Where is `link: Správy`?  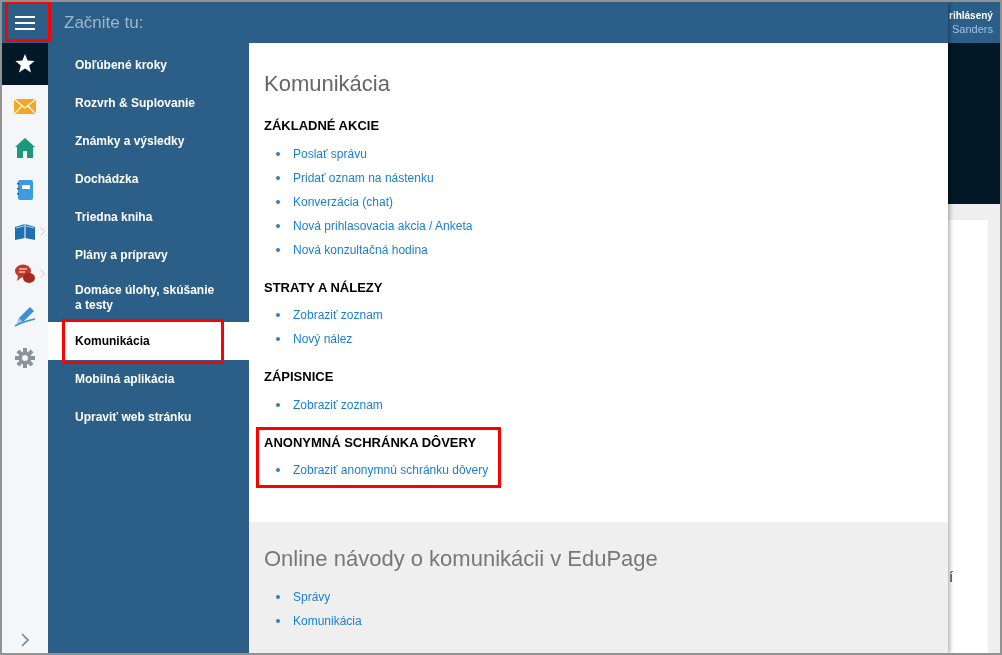
link: Správy is located at coordinates (312, 597).